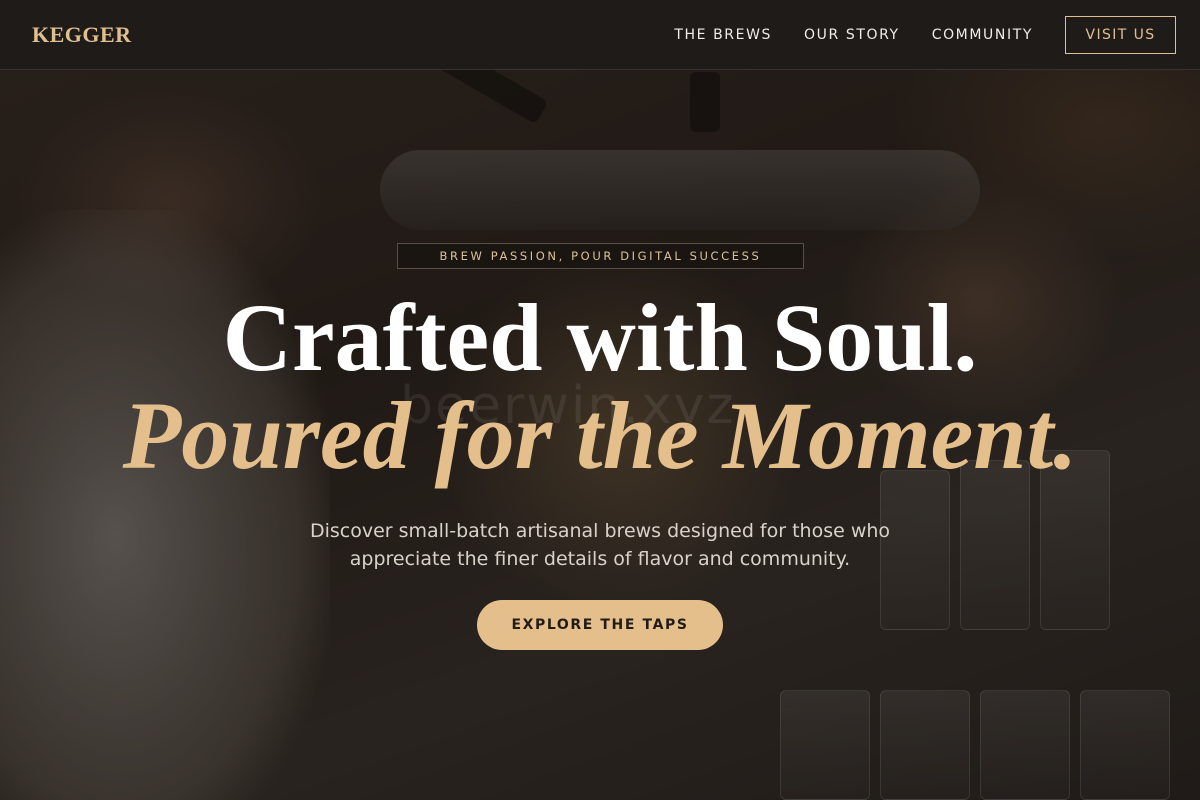 Image resolution: width=1200 pixels, height=800 pixels. I want to click on nav-link-our-story: OUR STORY, so click(852, 35).